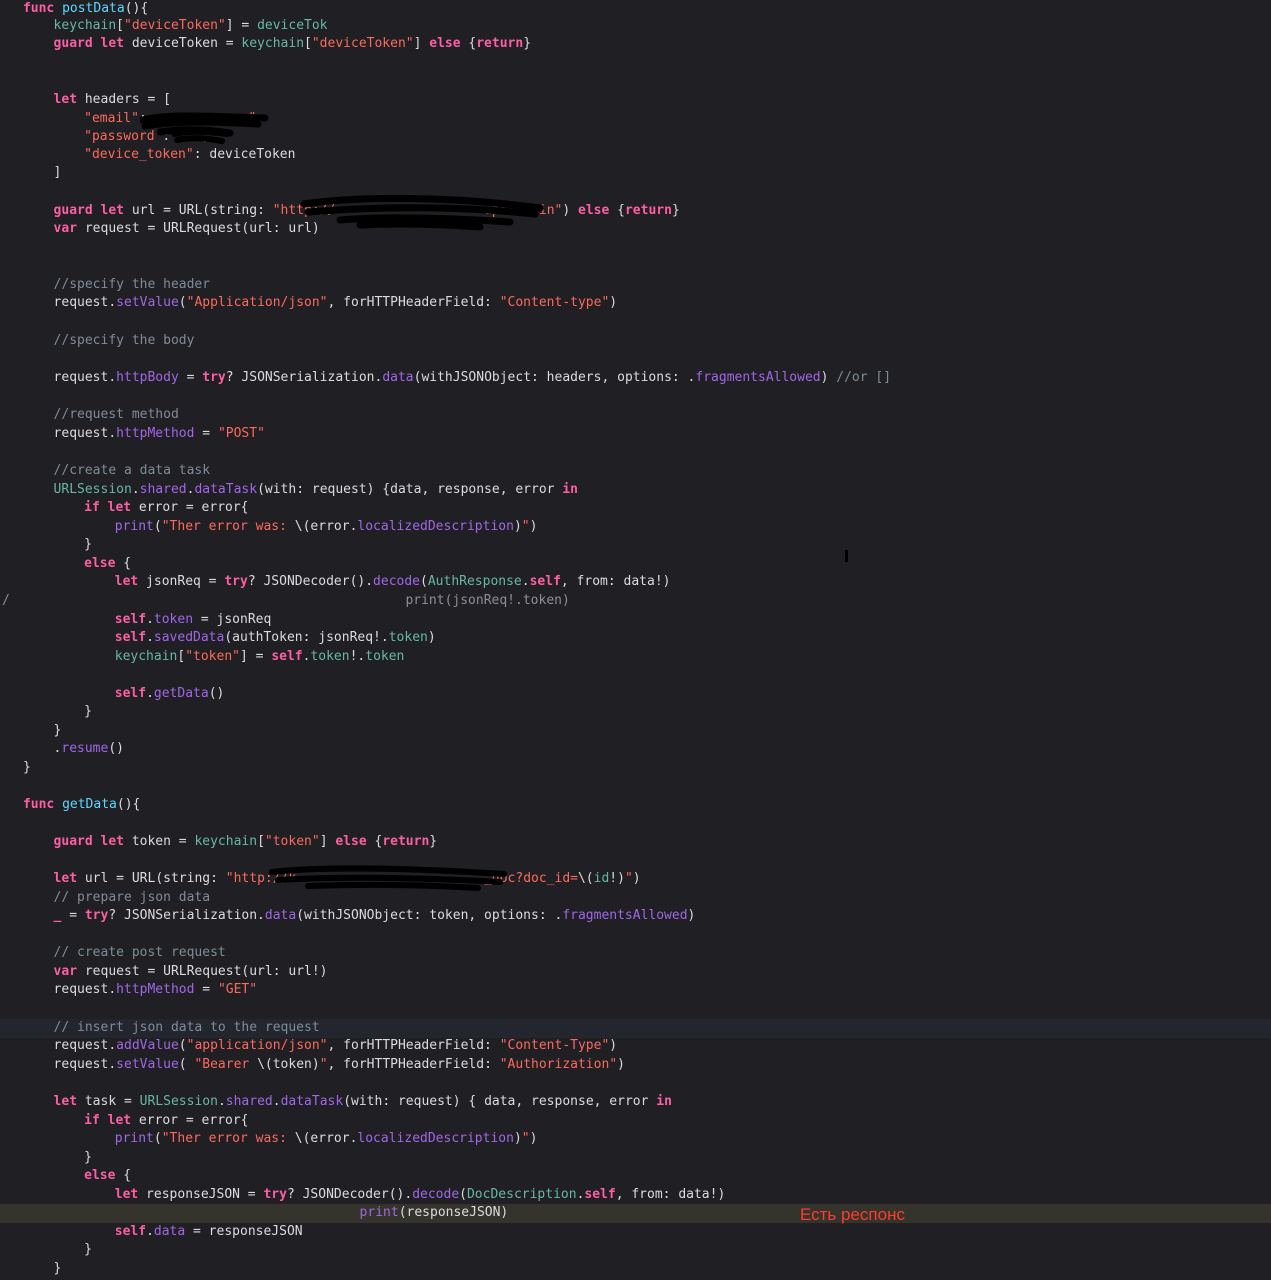 This screenshot has width=1271, height=1280. I want to click on code-token: try, so click(214, 377).